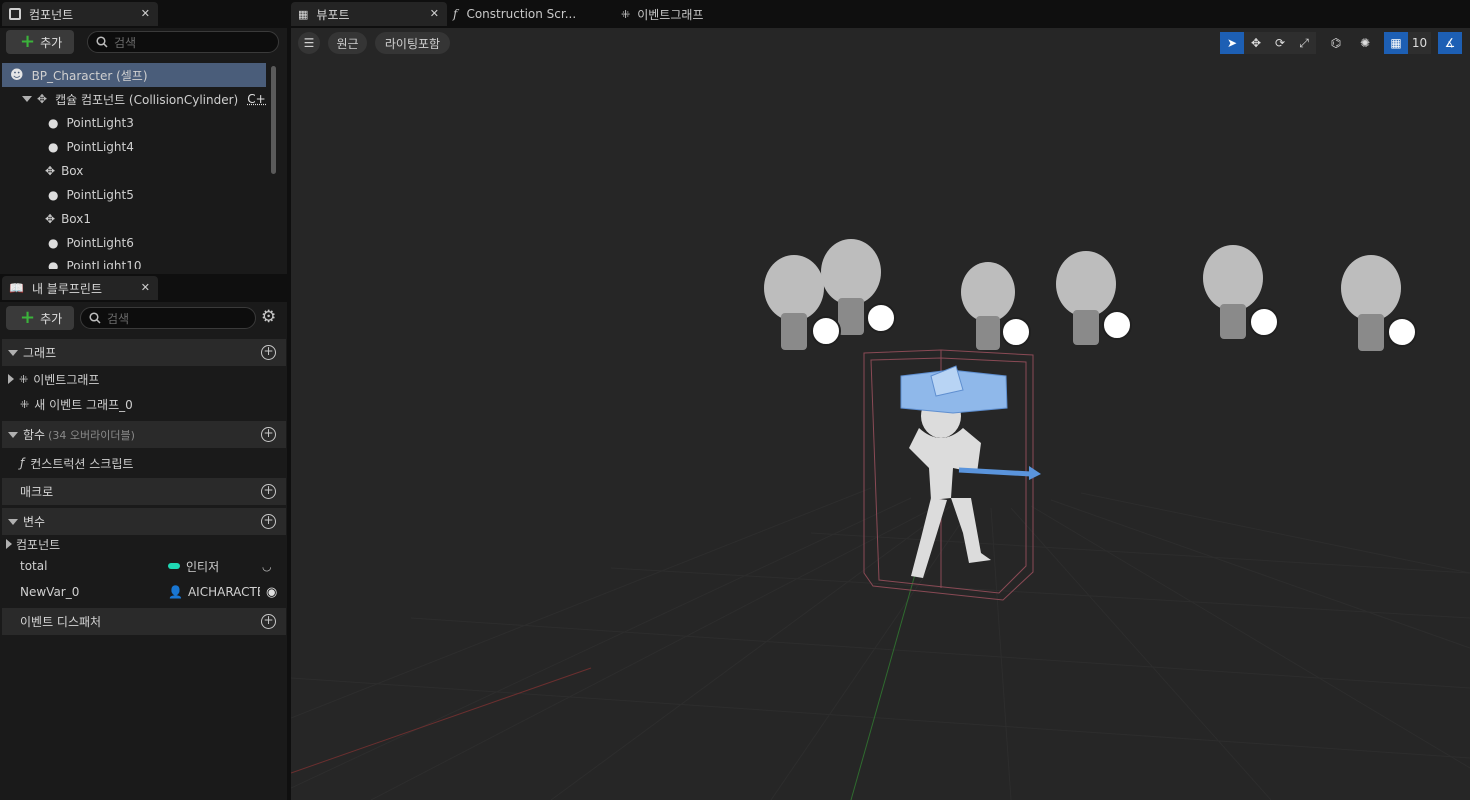 The width and height of the screenshot is (1470, 800). What do you see at coordinates (80, 288) in the screenshot?
I see `tab-my-blueprint: 📖 내 블루프린트 ✕` at bounding box center [80, 288].